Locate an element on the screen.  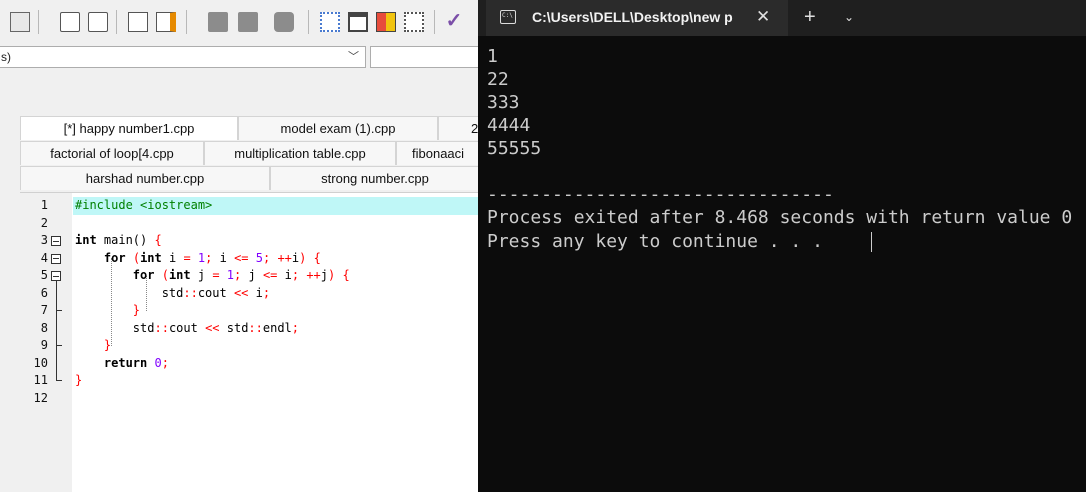
line-number: 6 is located at coordinates (44, 292).